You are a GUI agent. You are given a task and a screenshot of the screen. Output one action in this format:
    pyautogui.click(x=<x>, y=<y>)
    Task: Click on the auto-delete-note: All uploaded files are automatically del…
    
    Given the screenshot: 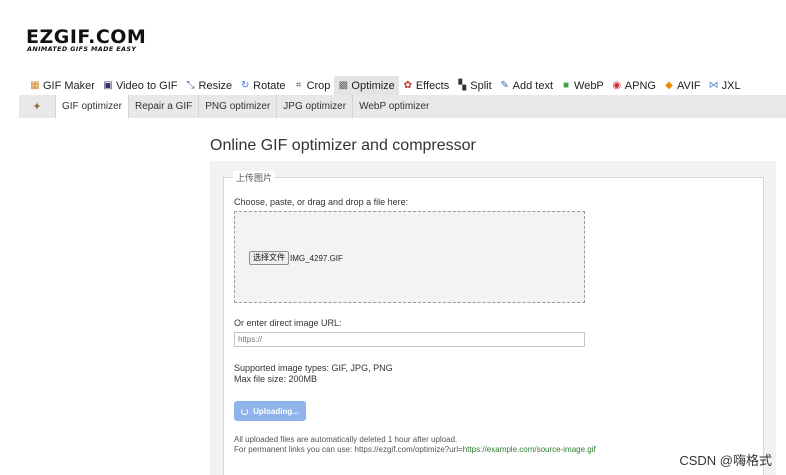 What is the action you would take?
    pyautogui.click(x=346, y=439)
    